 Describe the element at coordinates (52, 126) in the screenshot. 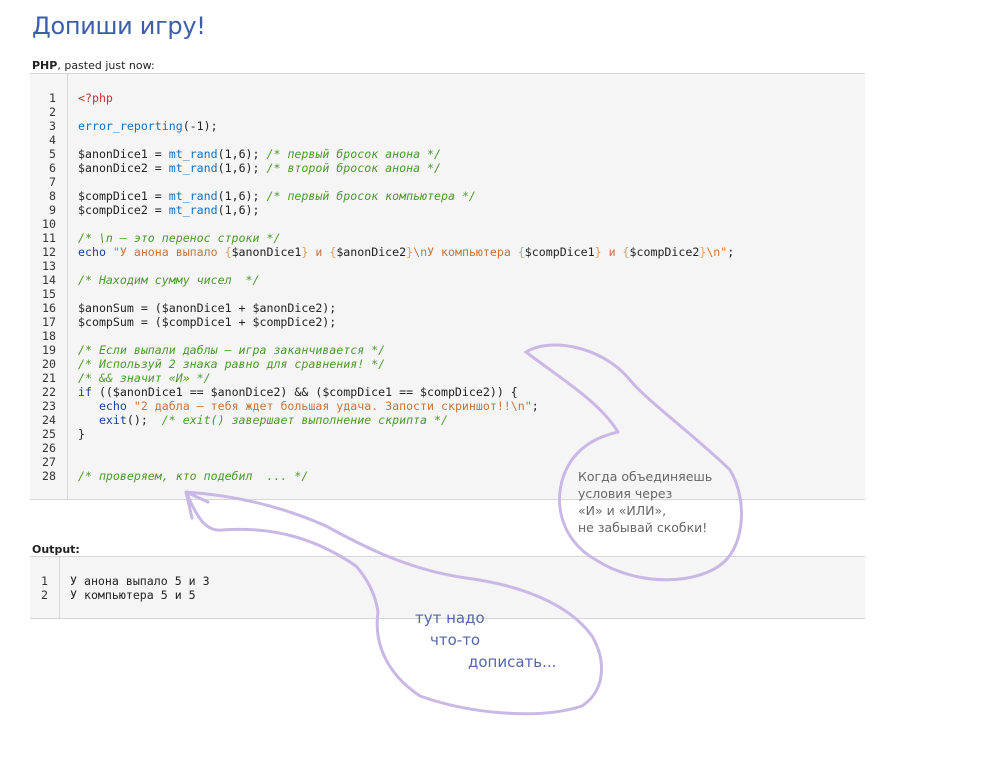

I see `line-number: 3` at that location.